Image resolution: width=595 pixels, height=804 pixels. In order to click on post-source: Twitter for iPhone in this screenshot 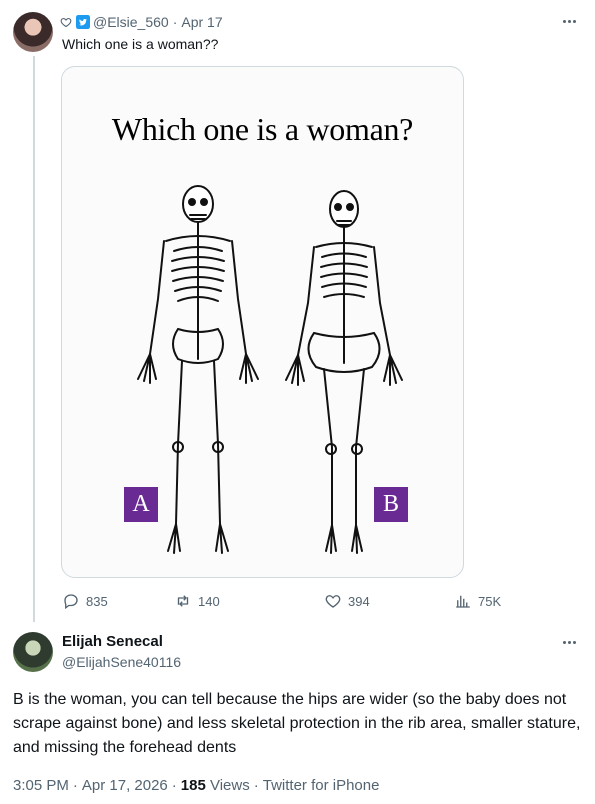, I will do `click(321, 785)`.